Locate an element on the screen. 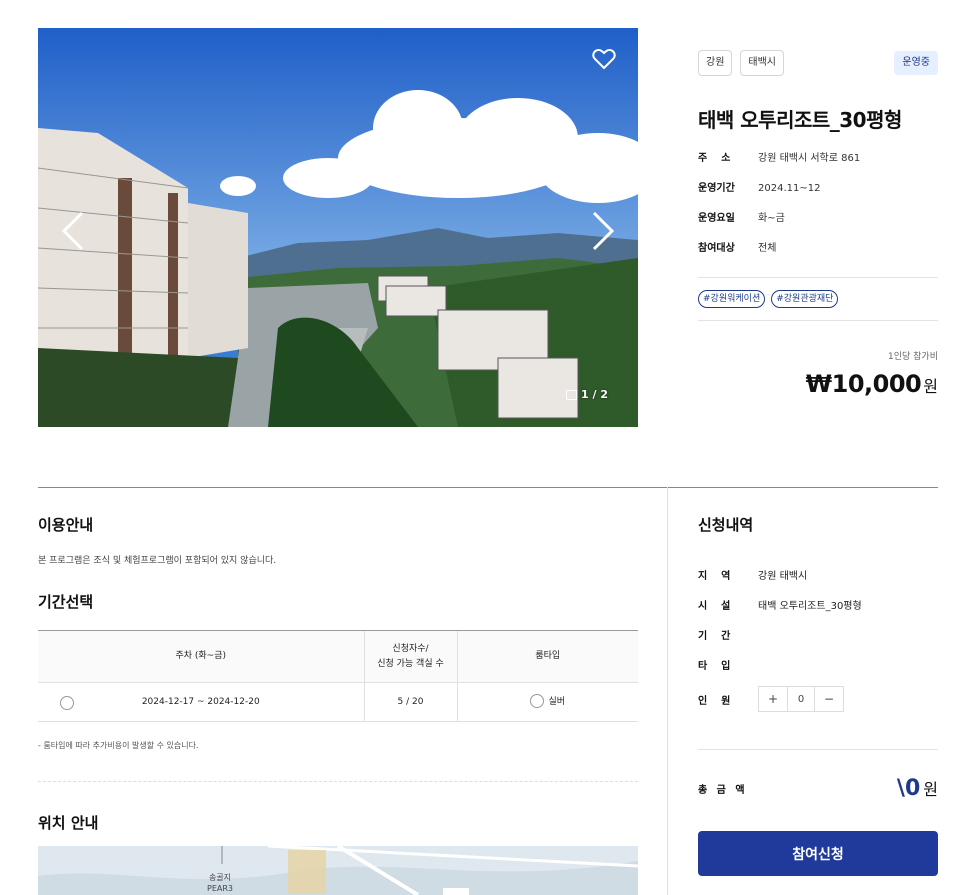 The image size is (977, 895). info-row-target: 참여대상 전체 is located at coordinates (818, 249).